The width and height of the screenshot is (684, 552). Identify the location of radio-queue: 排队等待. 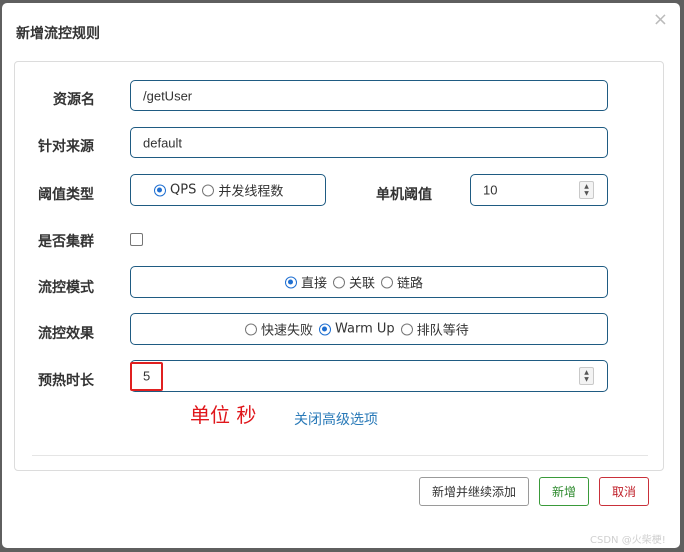
(434, 329).